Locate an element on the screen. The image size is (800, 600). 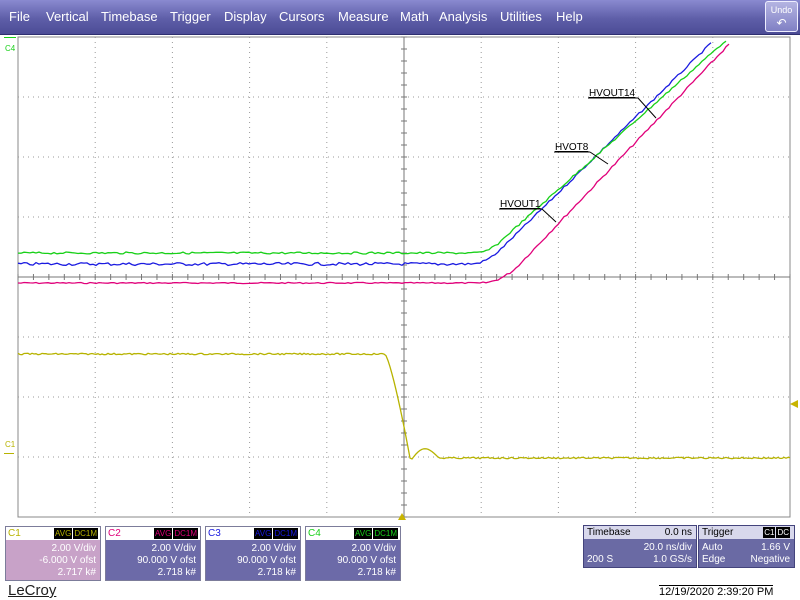
undo-arrow-icon: ↶ is located at coordinates (781, 23).